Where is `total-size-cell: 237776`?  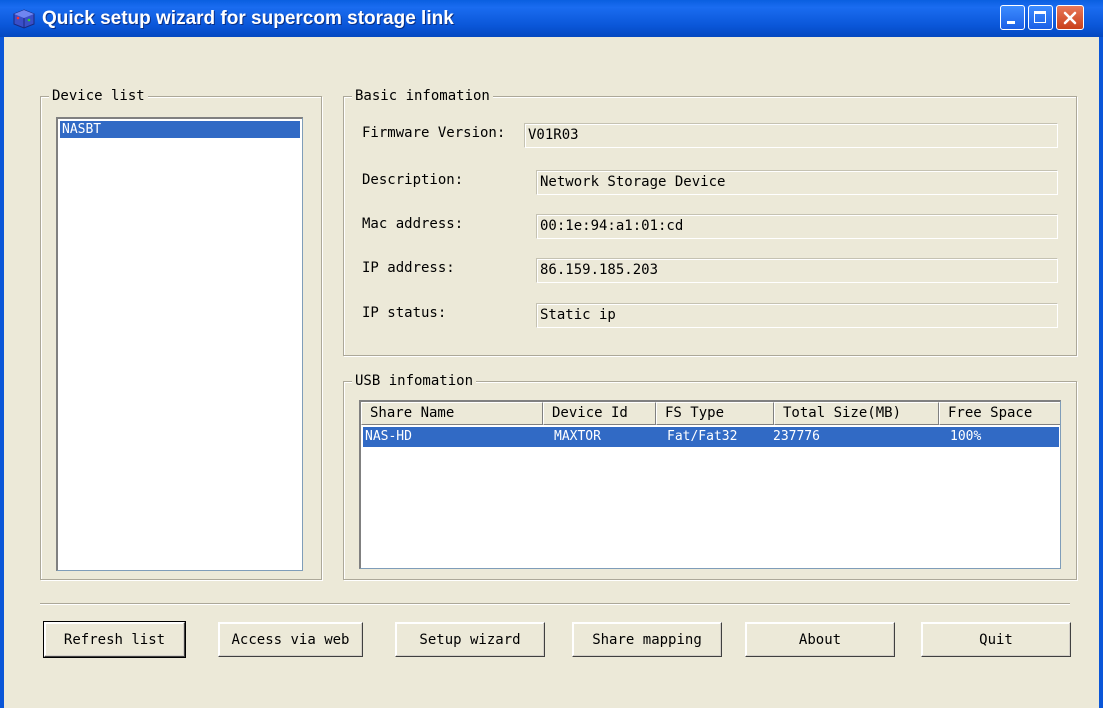
total-size-cell: 237776 is located at coordinates (796, 436).